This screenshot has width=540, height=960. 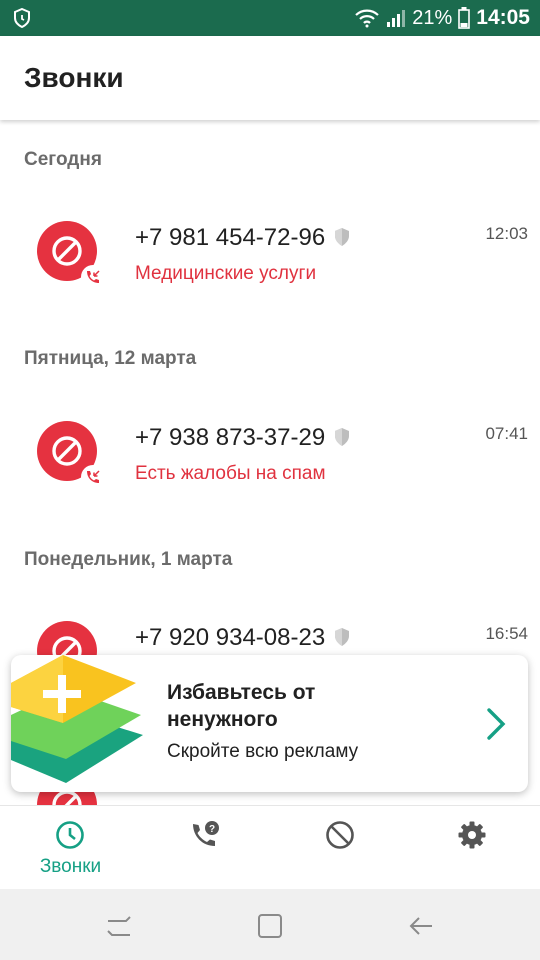 I want to click on call-time: 16:54, so click(x=506, y=633).